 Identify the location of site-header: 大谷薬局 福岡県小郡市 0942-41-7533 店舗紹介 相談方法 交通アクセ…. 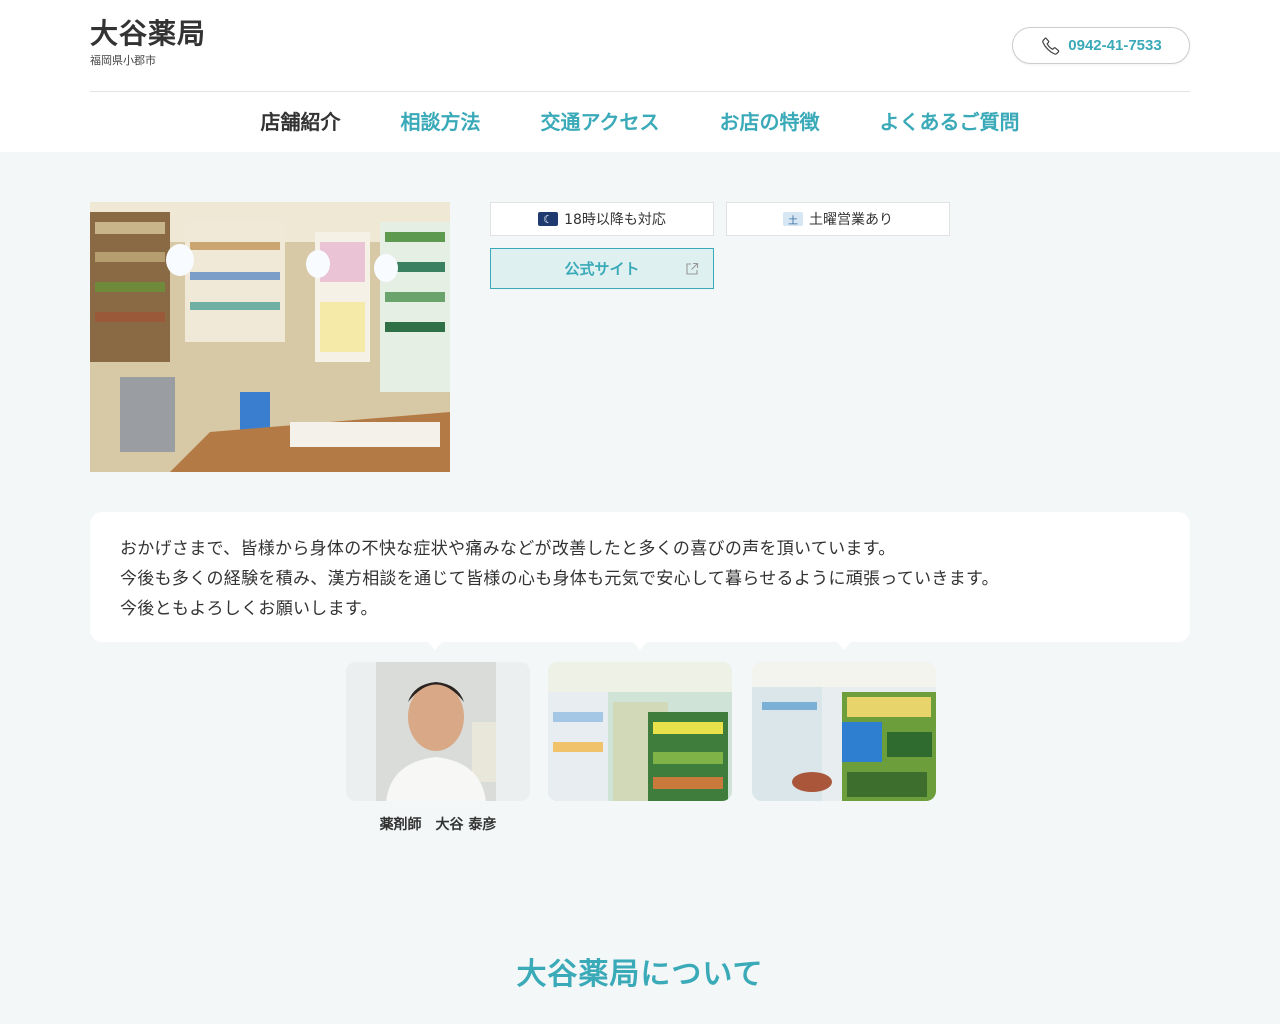
(640, 76).